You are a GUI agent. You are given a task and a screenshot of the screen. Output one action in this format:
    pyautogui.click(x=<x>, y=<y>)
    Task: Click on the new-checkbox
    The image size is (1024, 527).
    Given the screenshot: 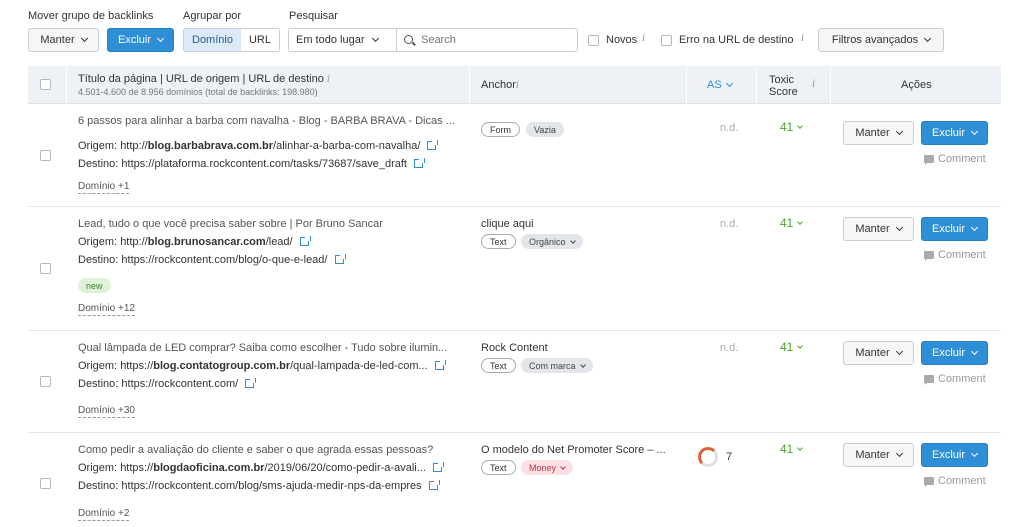 What is the action you would take?
    pyautogui.click(x=593, y=40)
    